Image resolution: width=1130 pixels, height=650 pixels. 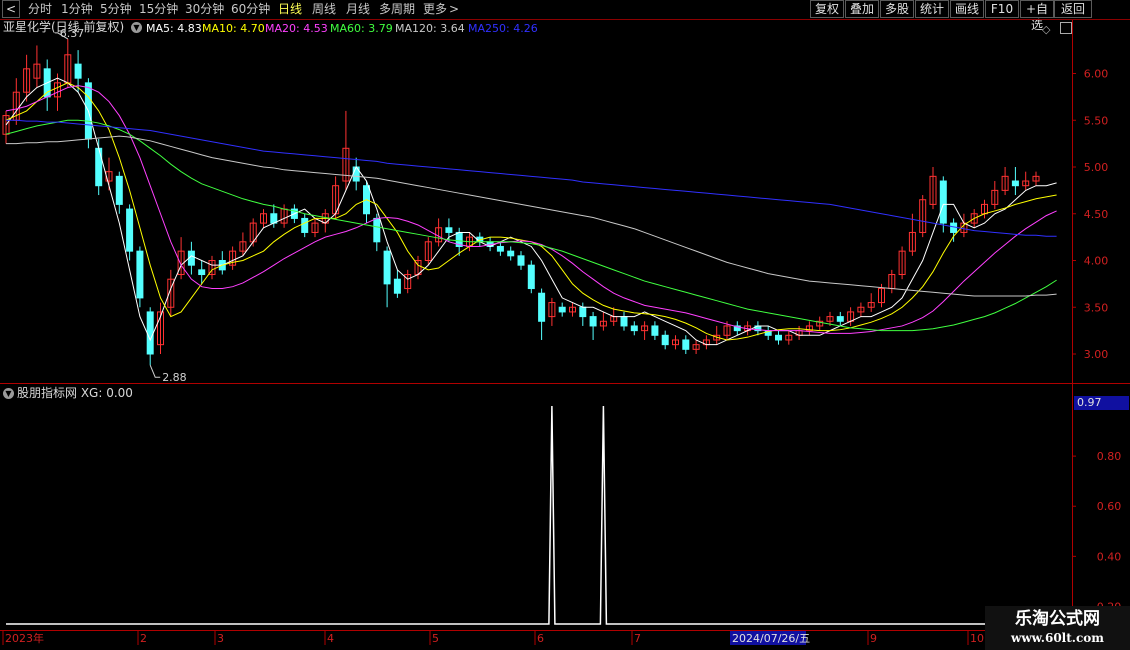 What do you see at coordinates (8, 393) in the screenshot?
I see `sub-indicator-toggle-icon: ▼` at bounding box center [8, 393].